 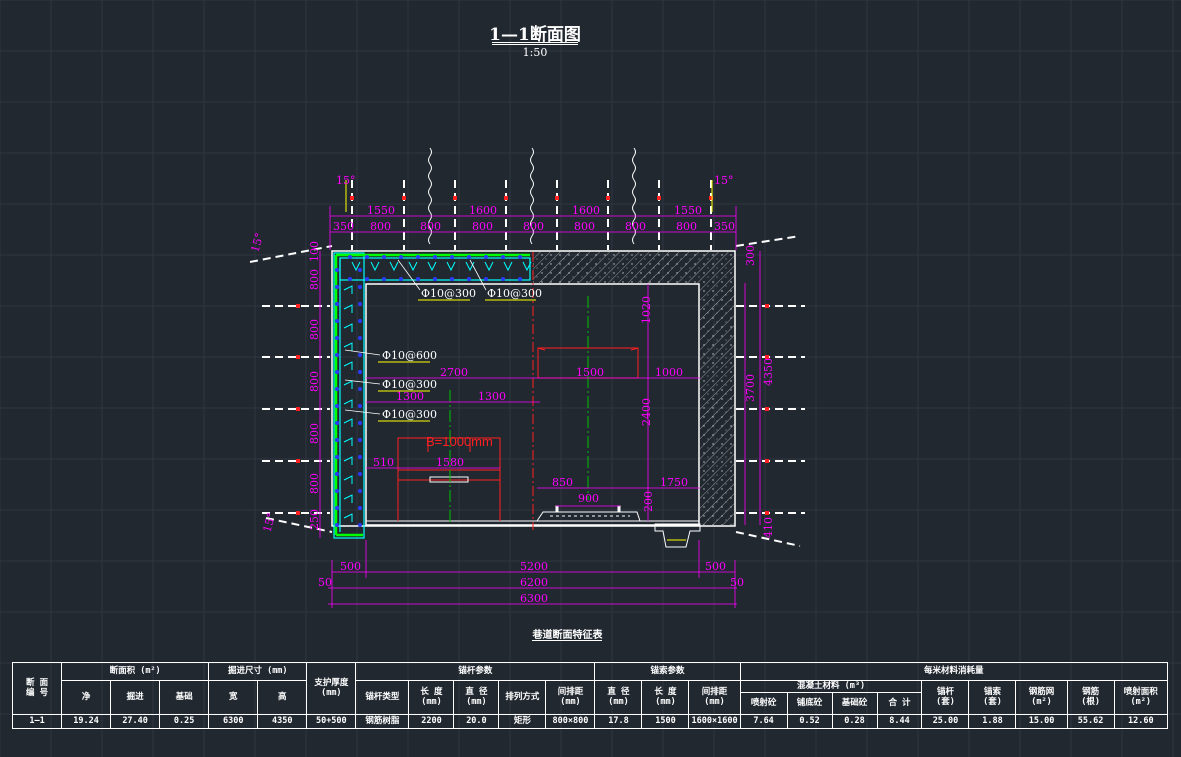 What do you see at coordinates (331, 721) in the screenshot?
I see `table-cell: 50+500` at bounding box center [331, 721].